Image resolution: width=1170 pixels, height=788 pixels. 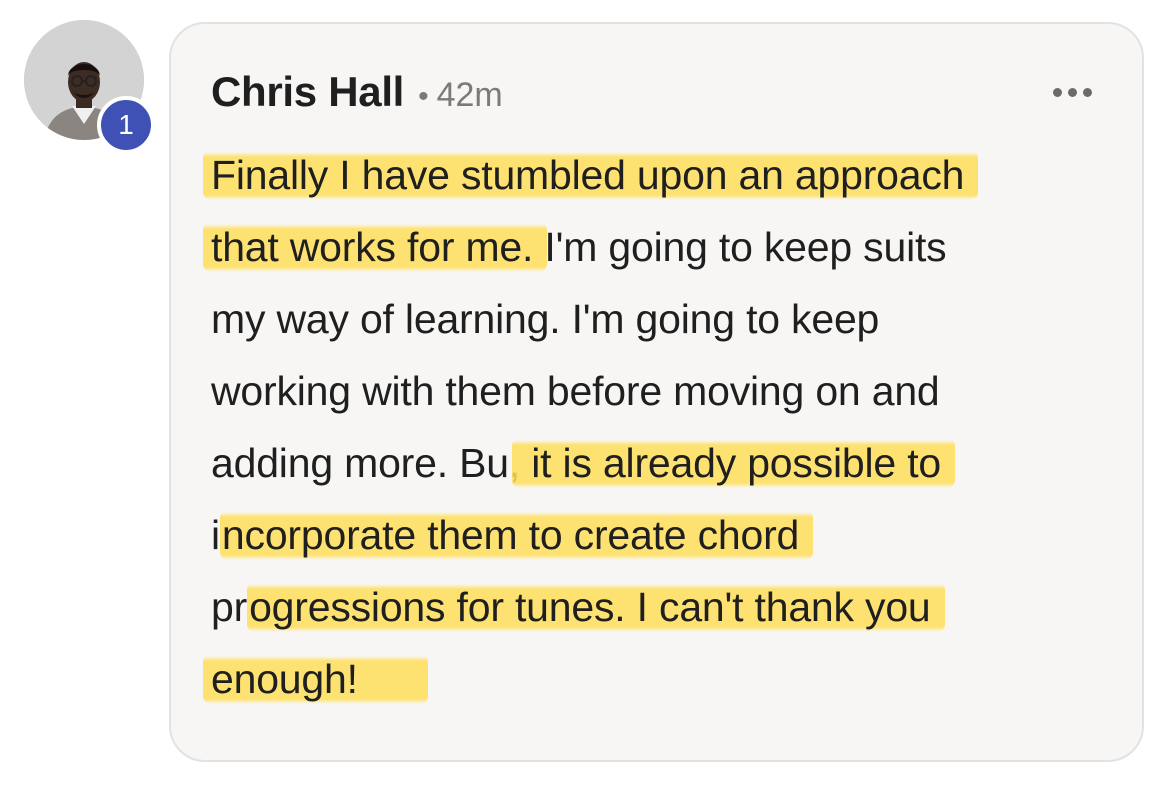 I want to click on highlighted-text: that works for me., so click(x=375, y=247).